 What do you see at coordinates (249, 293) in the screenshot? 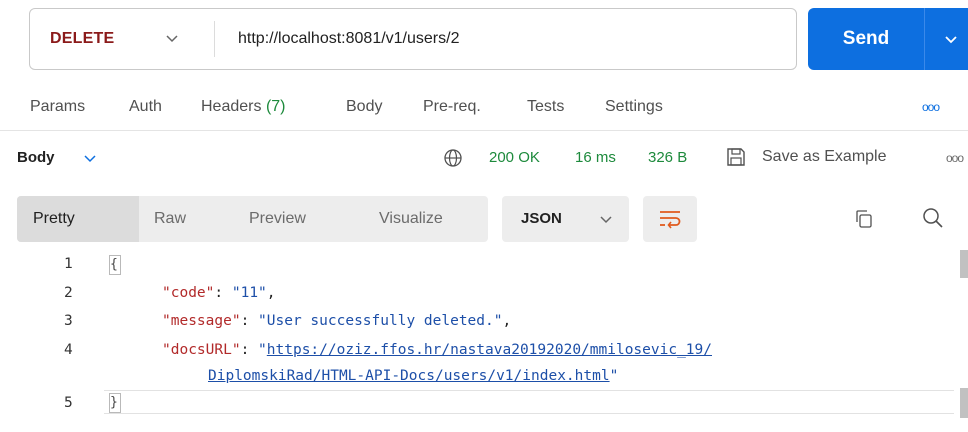
I see `json-value: "11"` at bounding box center [249, 293].